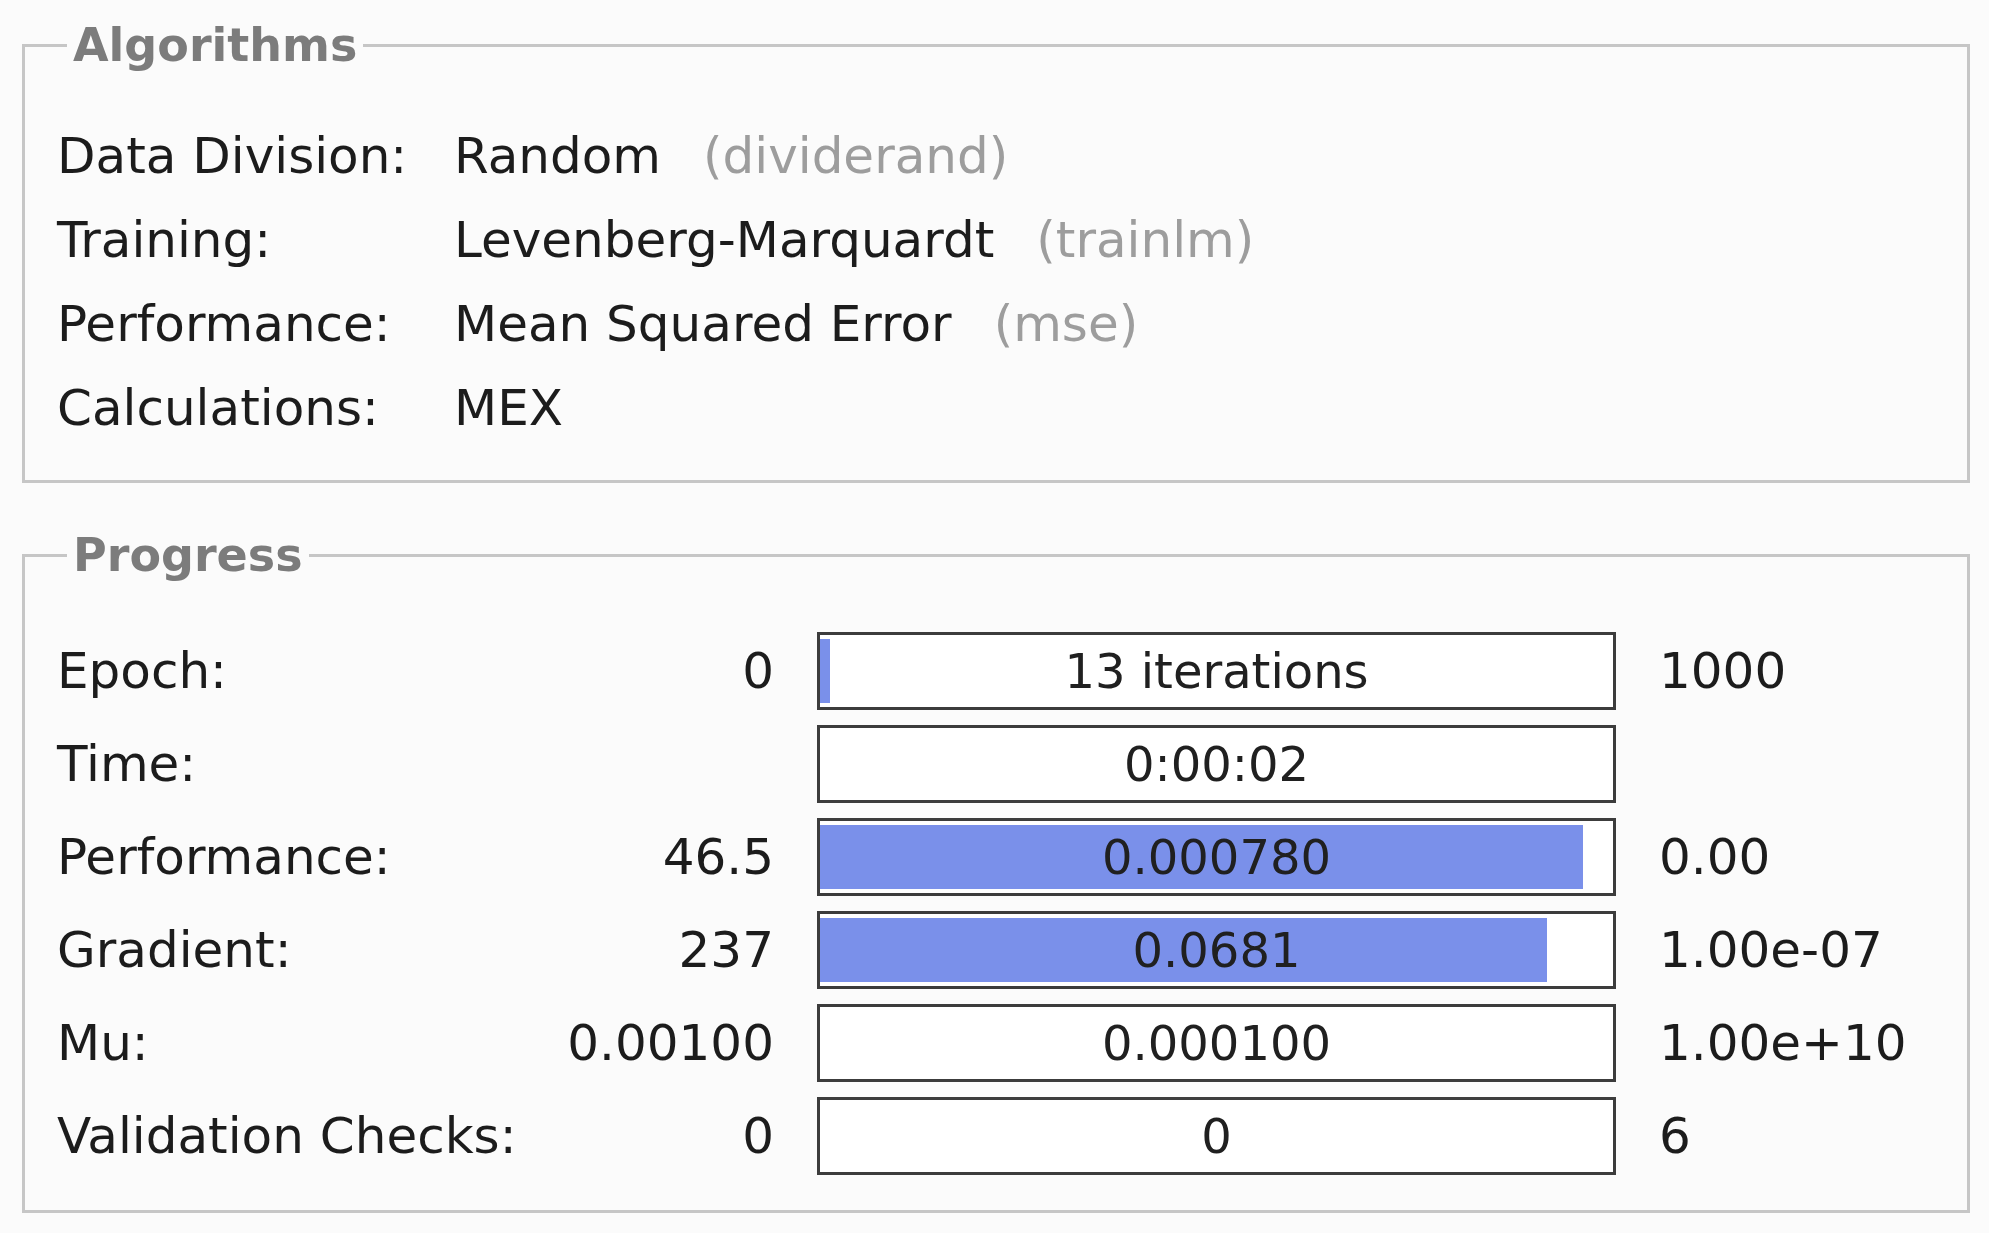 Image resolution: width=1989 pixels, height=1233 pixels. I want to click on bar-value: 0.0681, so click(1216, 950).